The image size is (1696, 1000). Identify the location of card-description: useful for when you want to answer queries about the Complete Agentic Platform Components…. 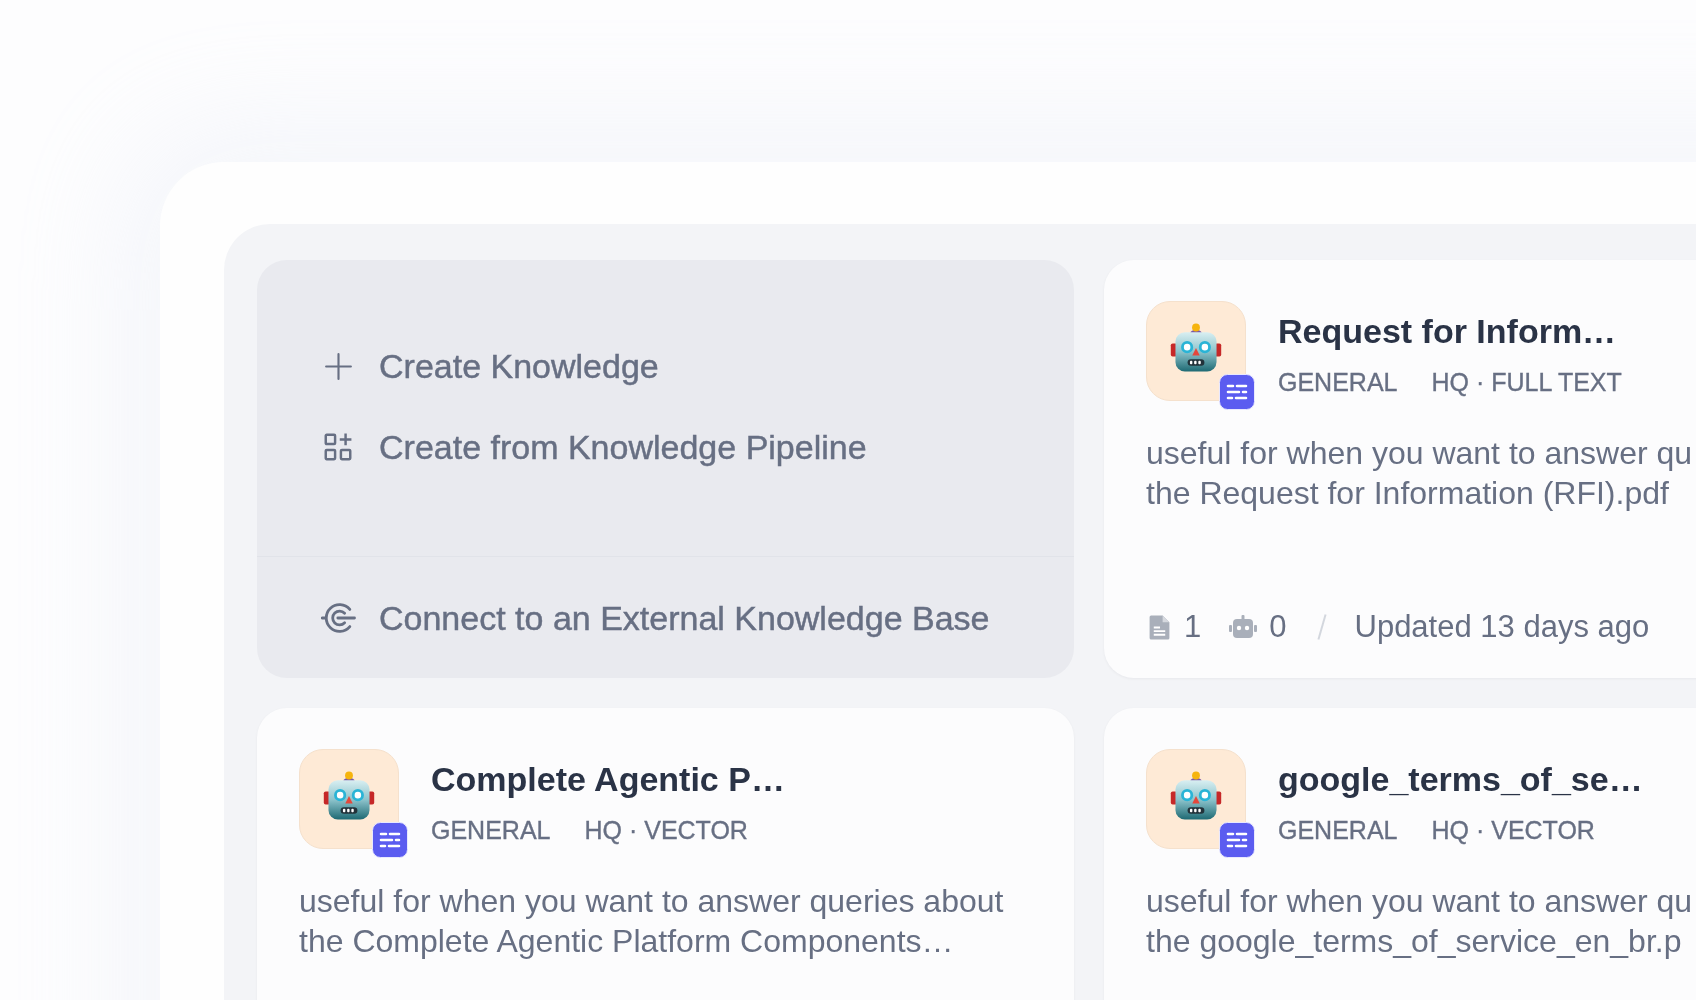
(652, 921).